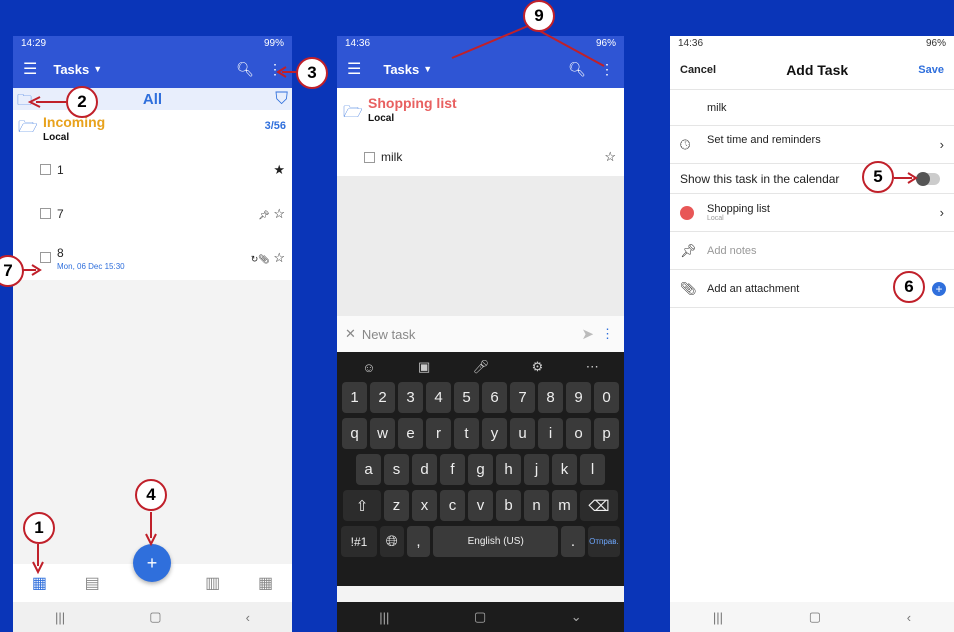 The width and height of the screenshot is (954, 632). I want to click on mic-icon: 🎤︎, so click(481, 367).